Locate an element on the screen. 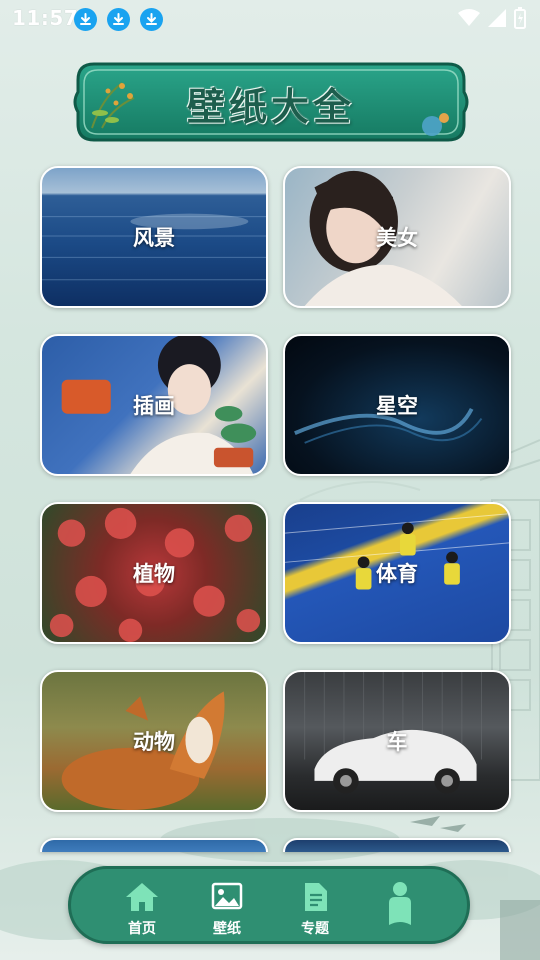 This screenshot has height=960, width=540. category-card-animals: 动物 is located at coordinates (154, 741).